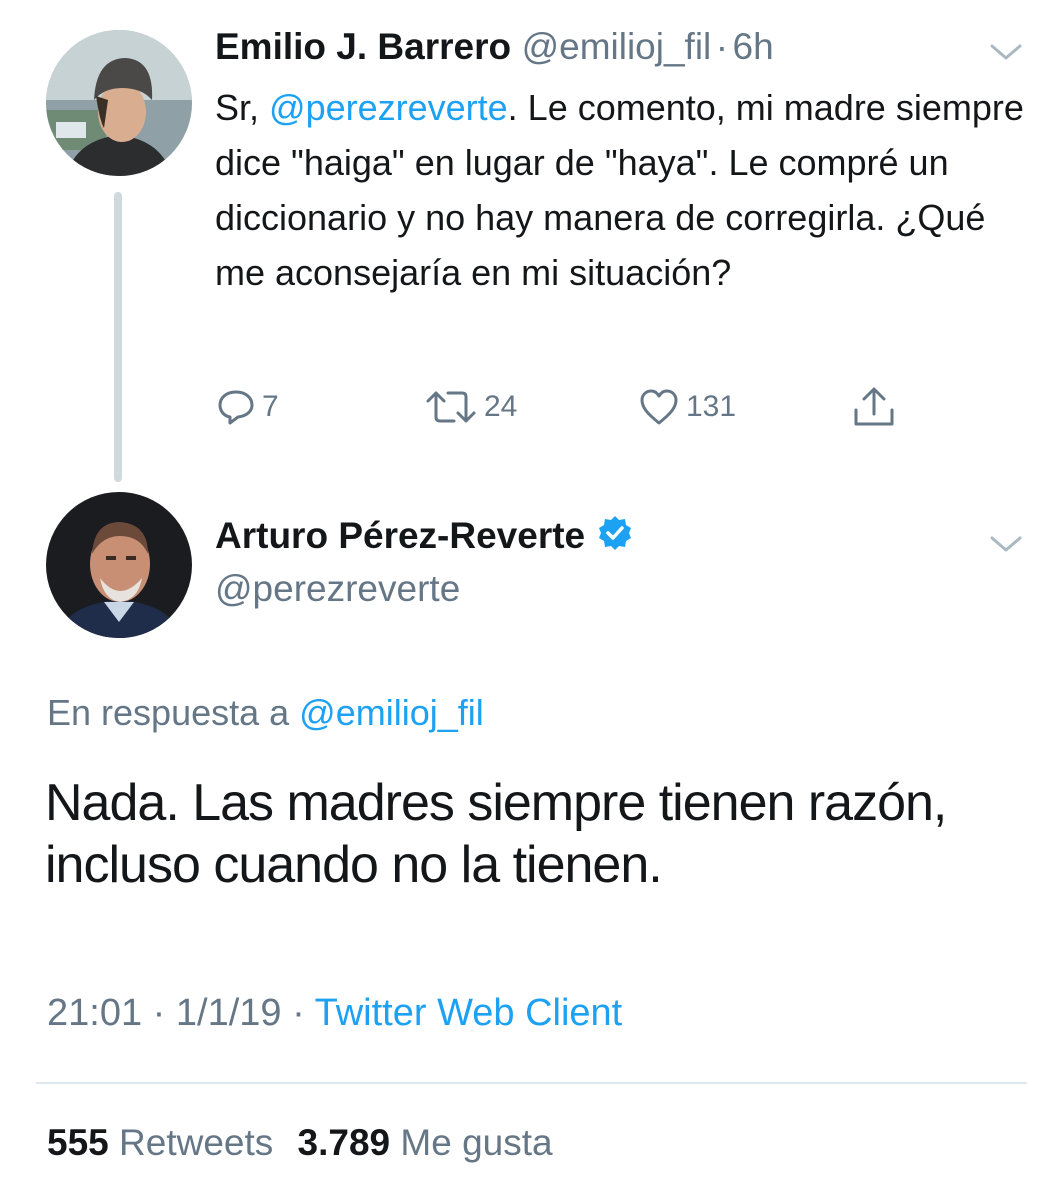 Image resolution: width=1063 pixels, height=1200 pixels. What do you see at coordinates (242, 107) in the screenshot?
I see `tweet-text-prefix: Sr,` at bounding box center [242, 107].